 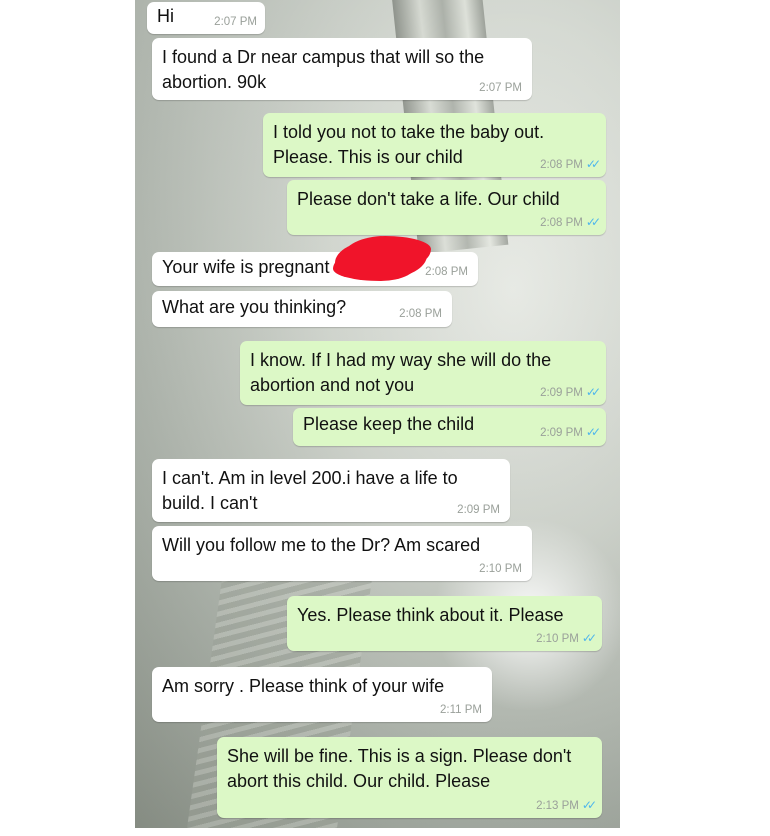 I want to click on message-time: 2:11 PM, so click(x=461, y=710).